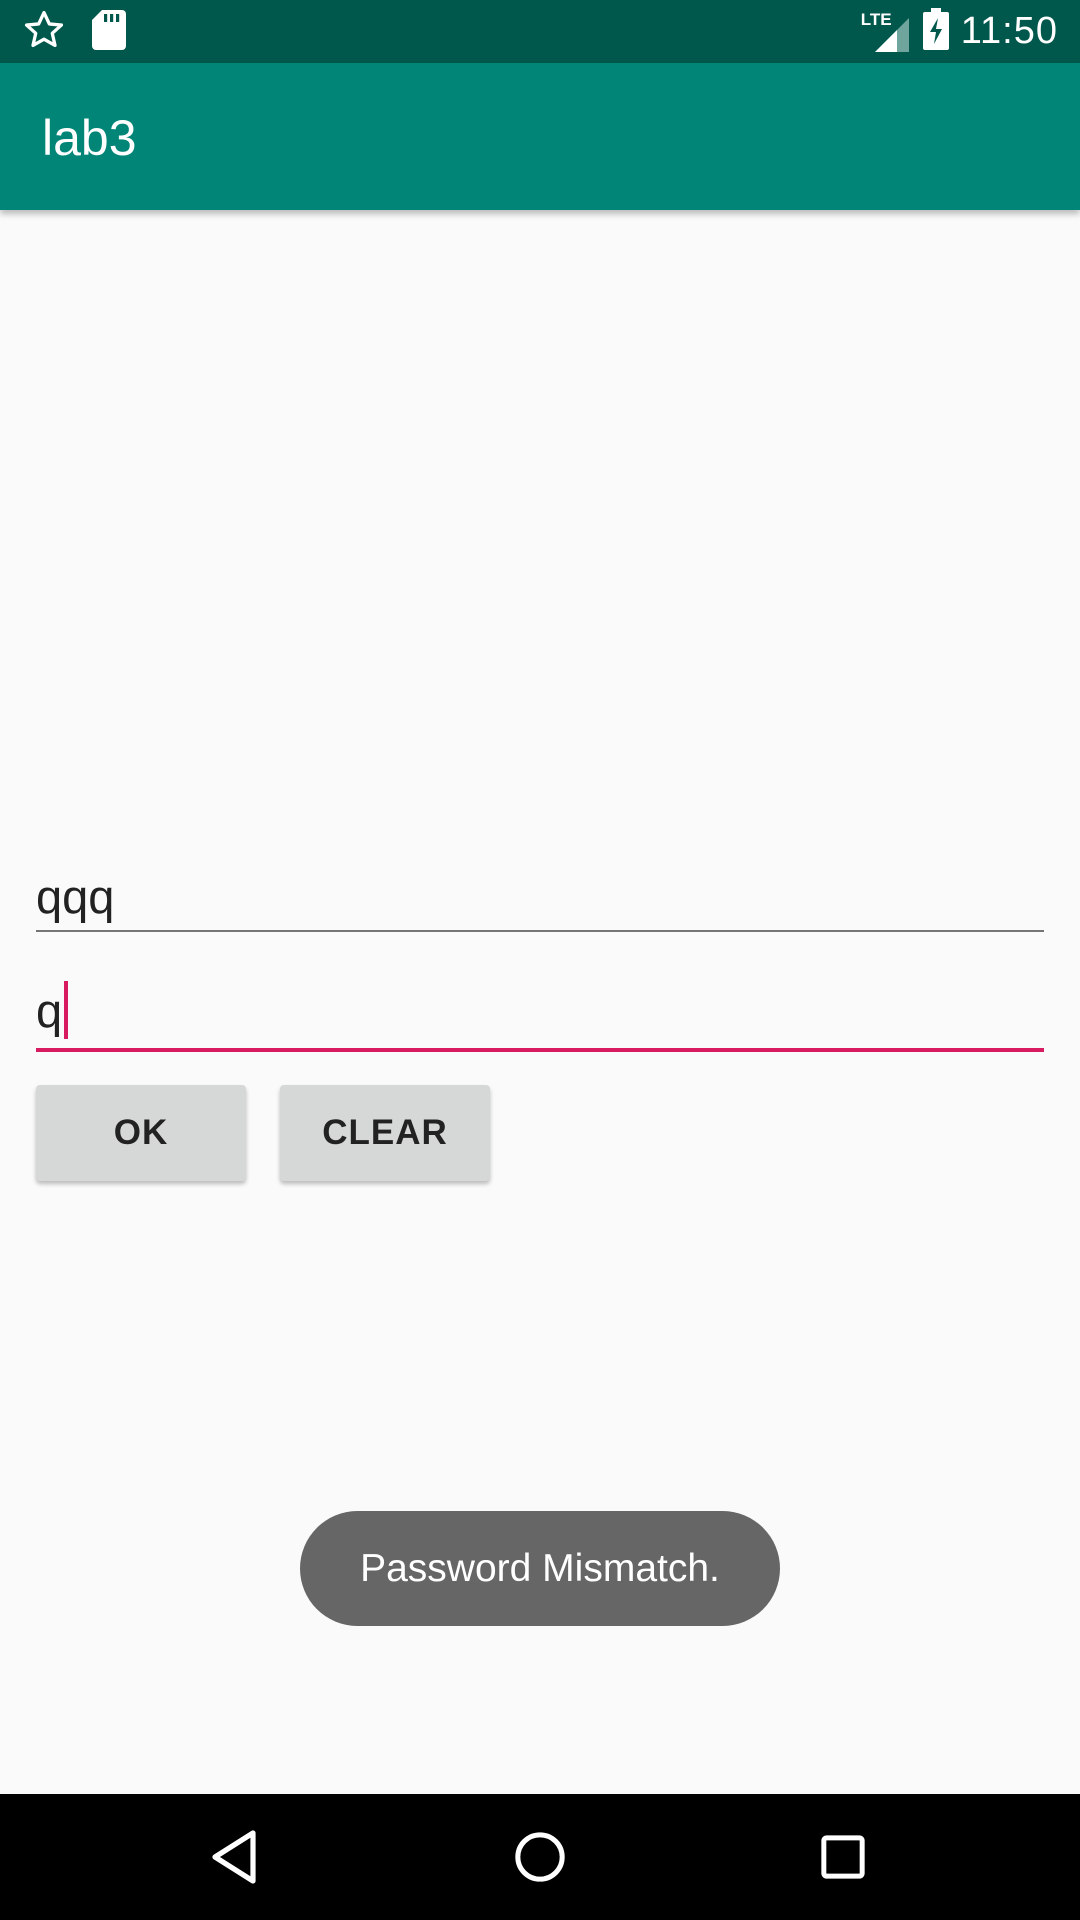 The image size is (1080, 1920). Describe the element at coordinates (235, 1857) in the screenshot. I see `back-icon` at that location.